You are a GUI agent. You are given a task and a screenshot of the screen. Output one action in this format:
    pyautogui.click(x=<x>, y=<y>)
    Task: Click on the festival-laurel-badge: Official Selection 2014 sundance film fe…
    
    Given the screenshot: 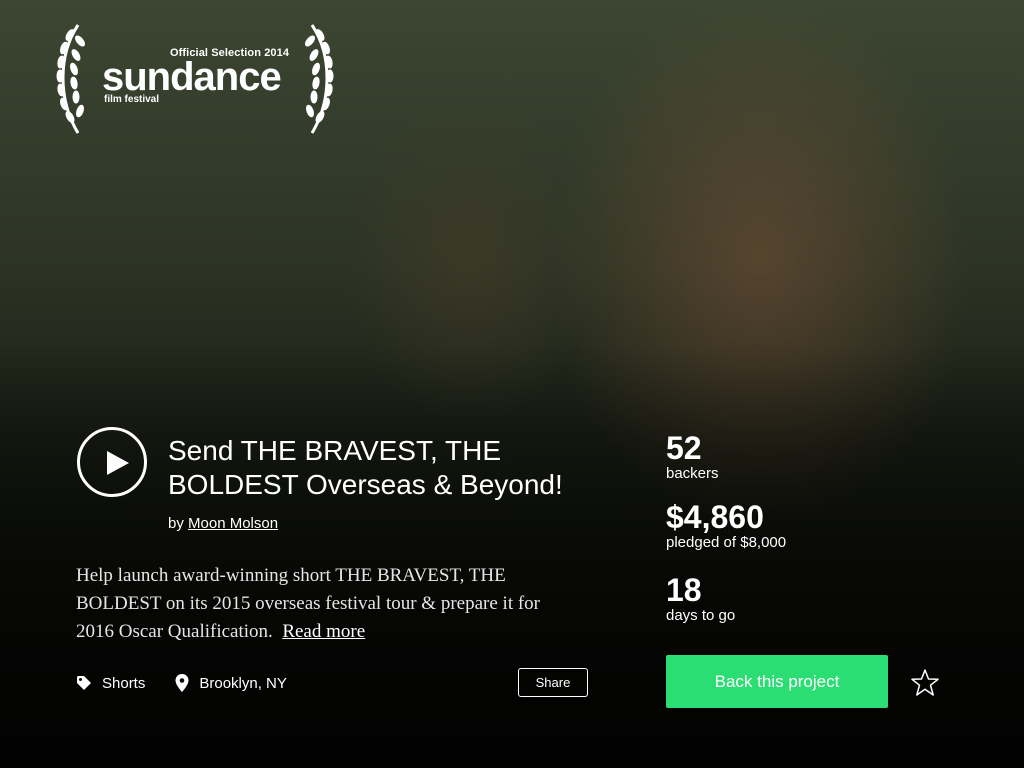 What is the action you would take?
    pyautogui.click(x=195, y=77)
    